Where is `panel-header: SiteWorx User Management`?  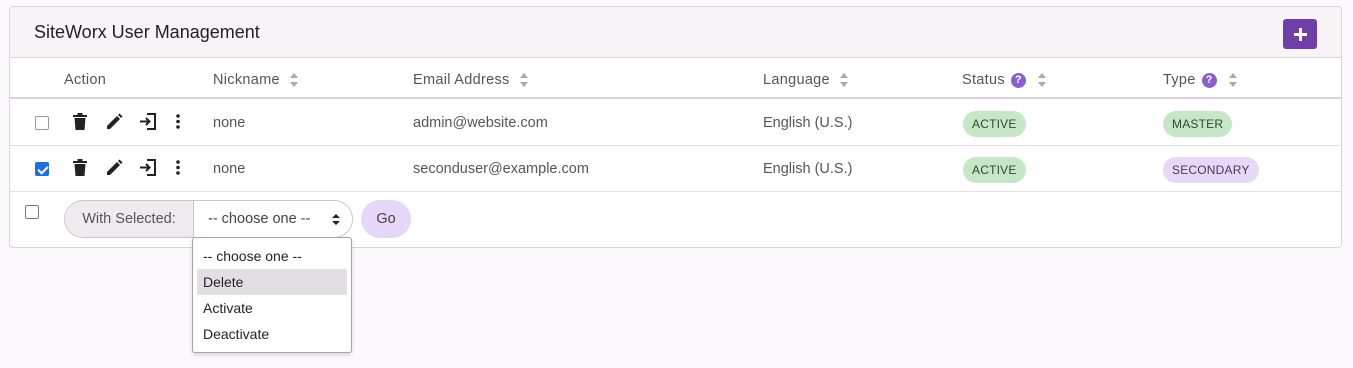 panel-header: SiteWorx User Management is located at coordinates (675, 32).